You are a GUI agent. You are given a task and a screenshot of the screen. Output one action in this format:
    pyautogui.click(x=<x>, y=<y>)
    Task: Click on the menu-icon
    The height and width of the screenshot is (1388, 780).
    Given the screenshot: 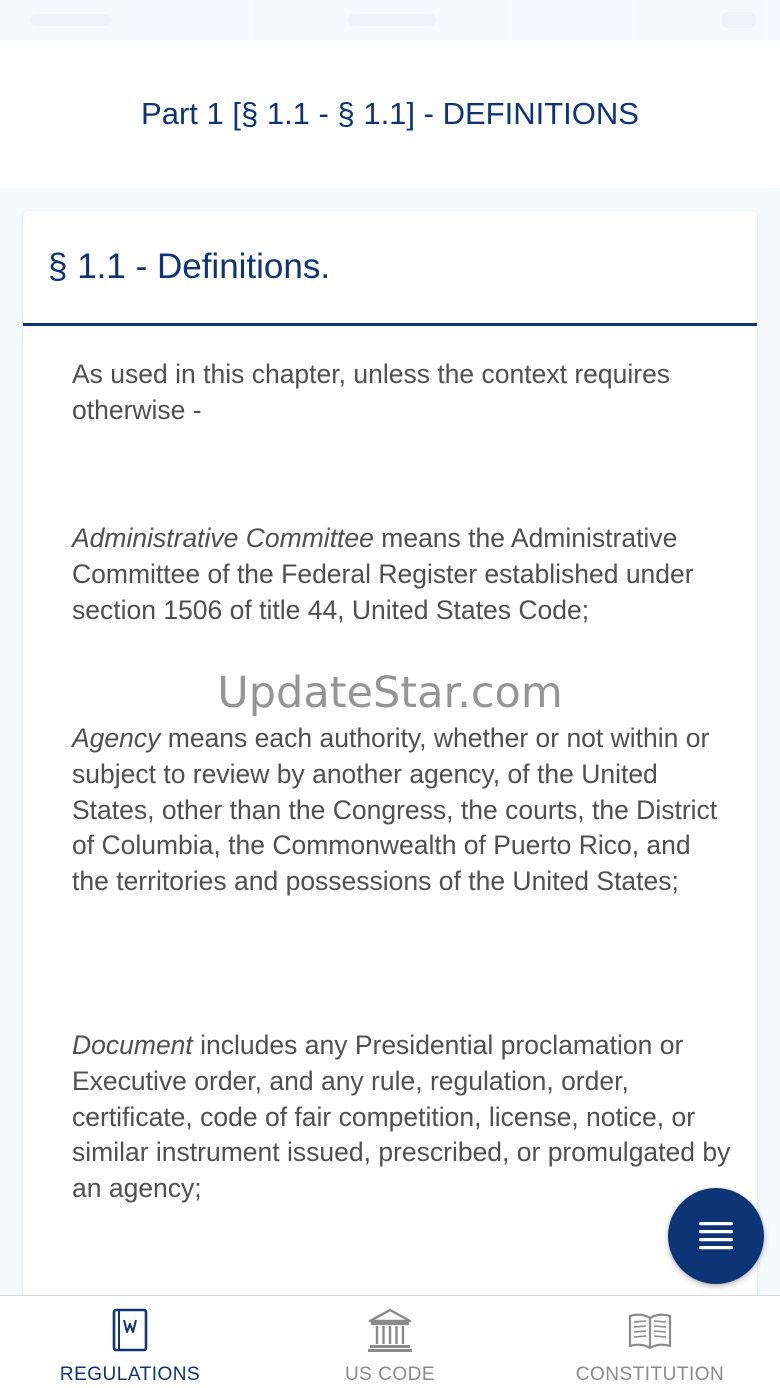 What is the action you would take?
    pyautogui.click(x=716, y=1236)
    